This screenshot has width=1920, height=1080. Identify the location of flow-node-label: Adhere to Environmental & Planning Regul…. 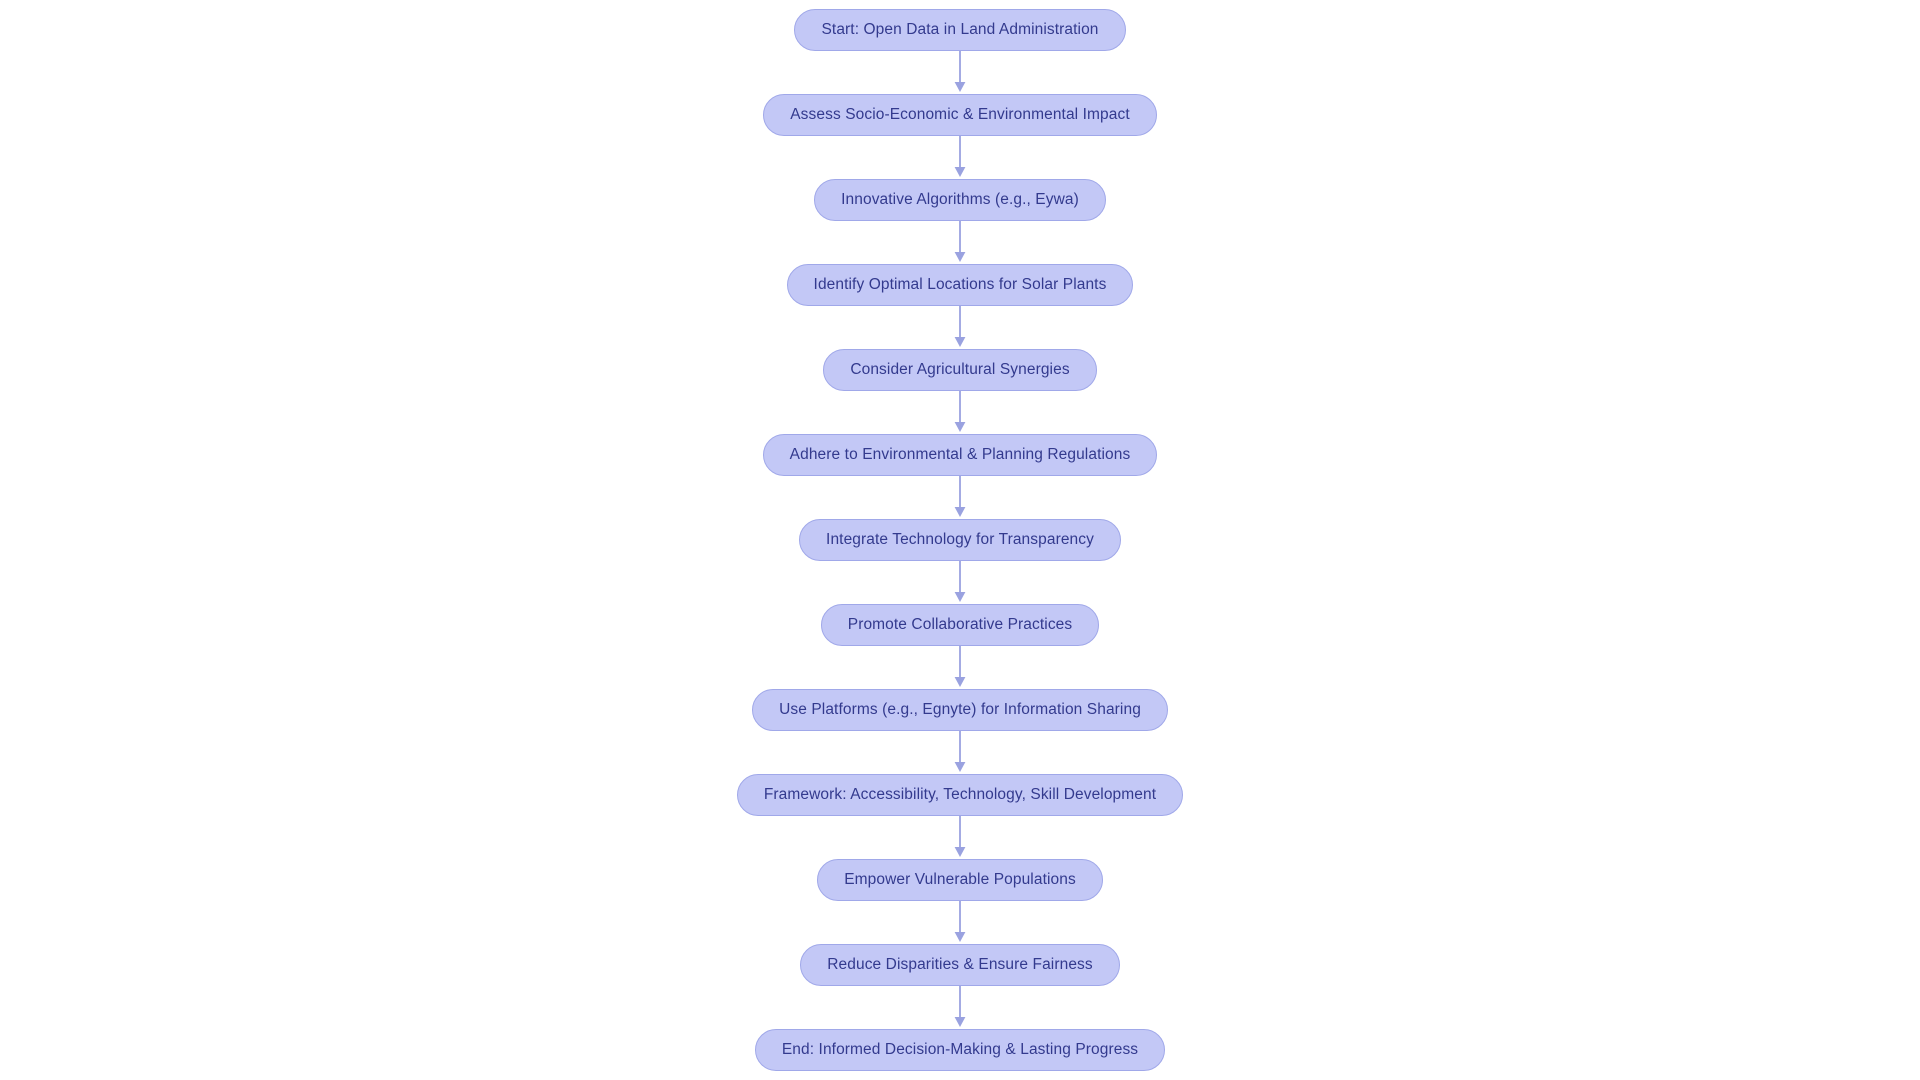
(960, 455).